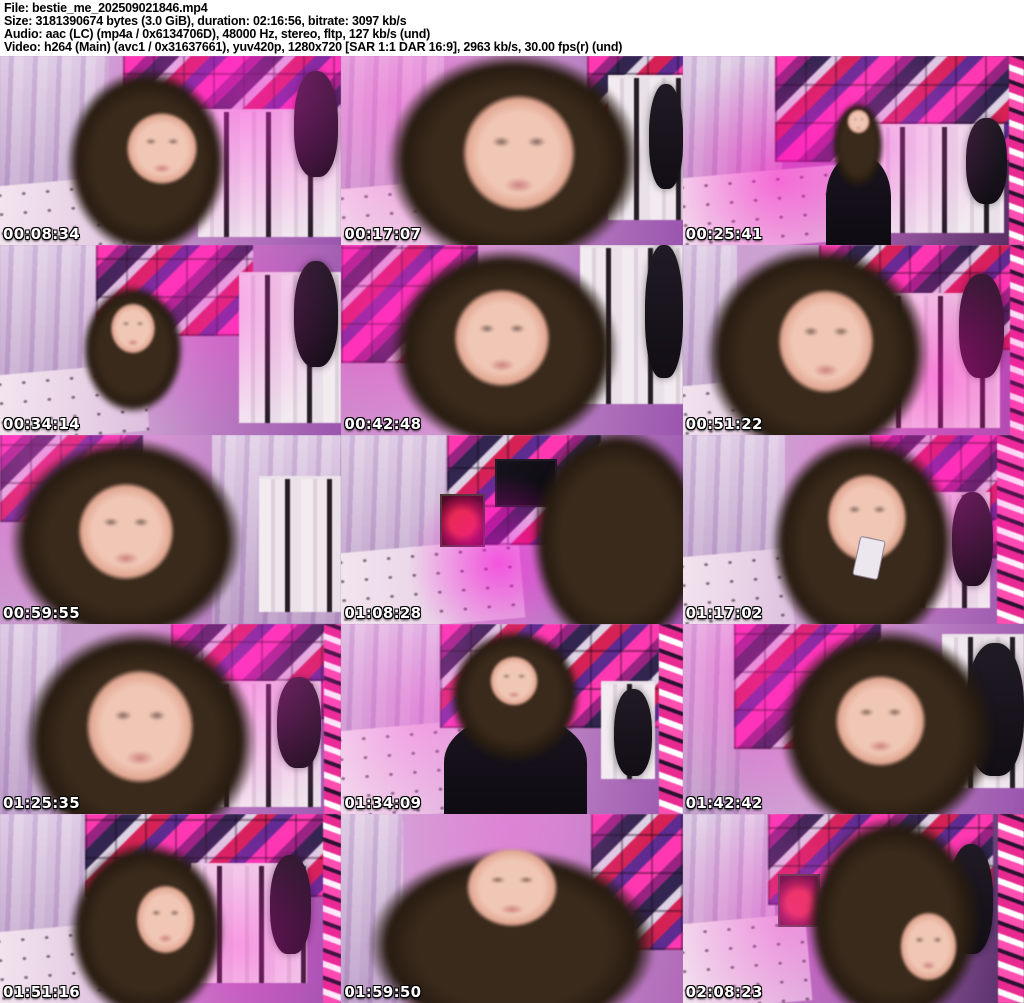 Image resolution: width=1024 pixels, height=1003 pixels. I want to click on video-thumbnail: 01:42:42, so click(853, 719).